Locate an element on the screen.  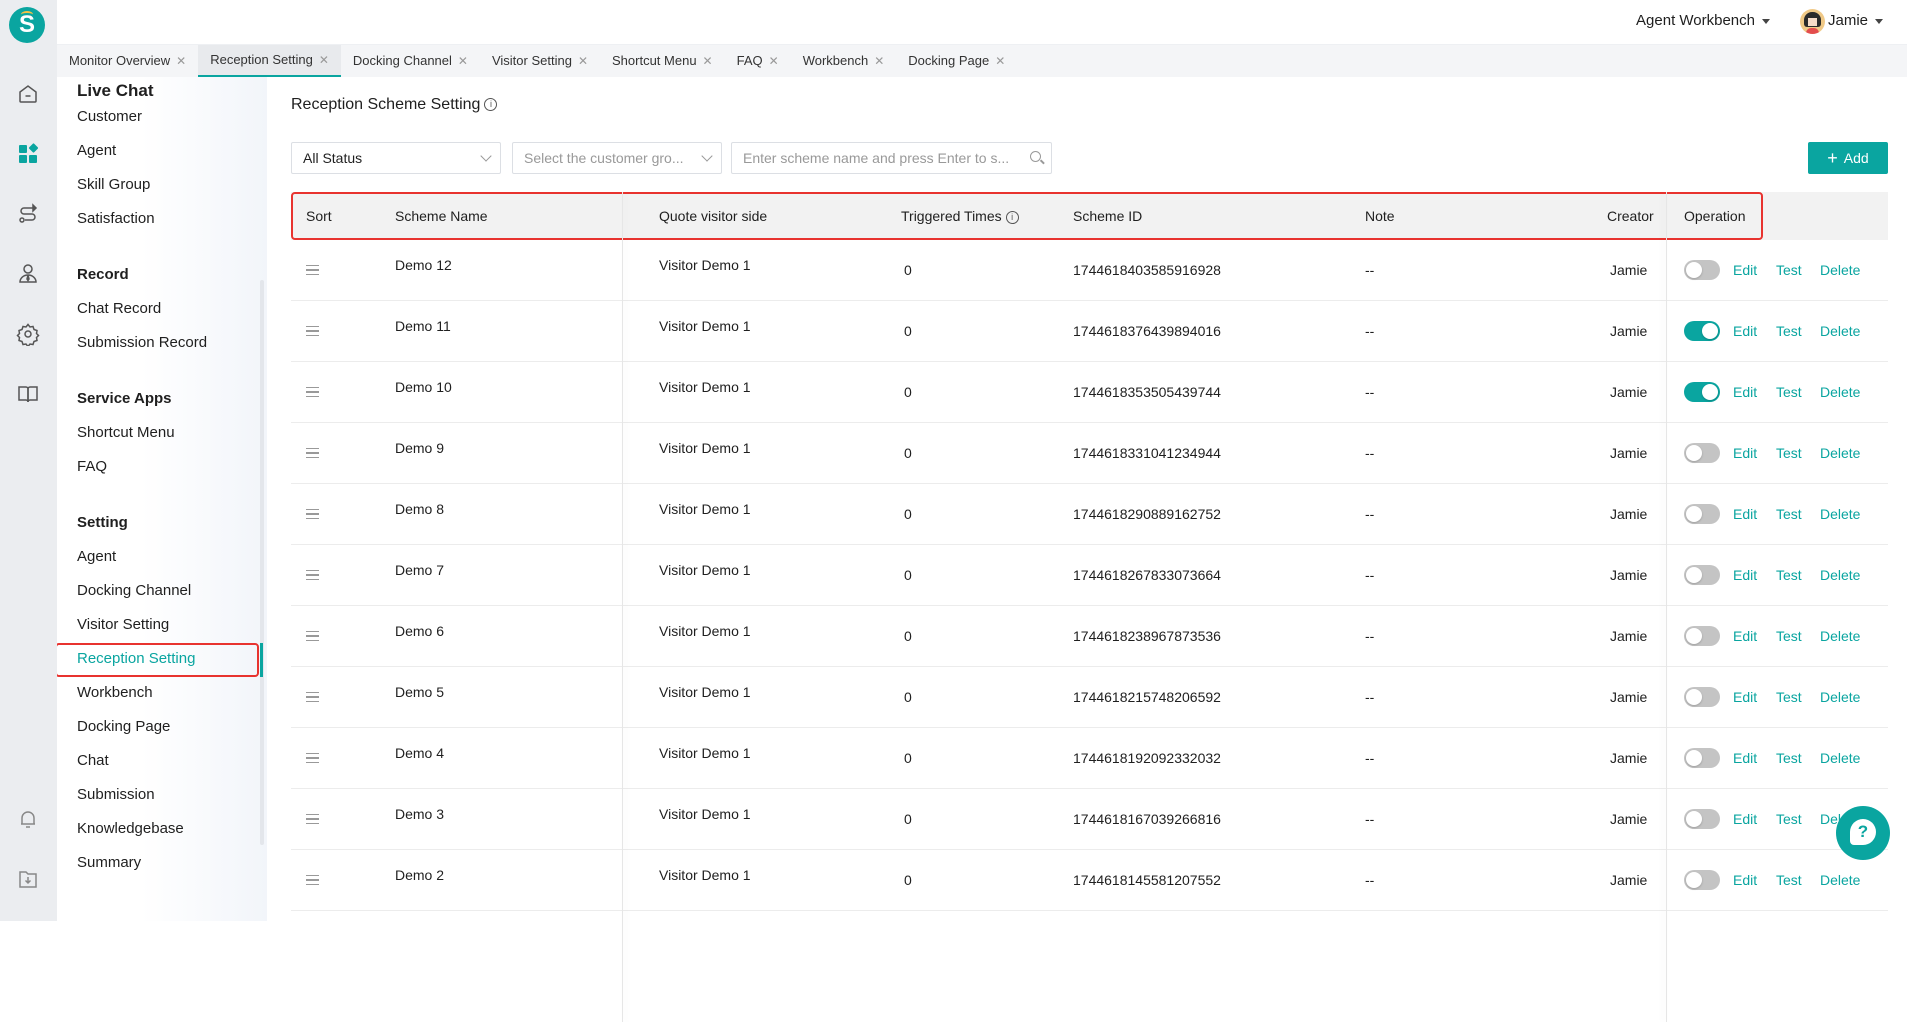
sidebar-item-chat-record: Chat Record is located at coordinates (119, 308).